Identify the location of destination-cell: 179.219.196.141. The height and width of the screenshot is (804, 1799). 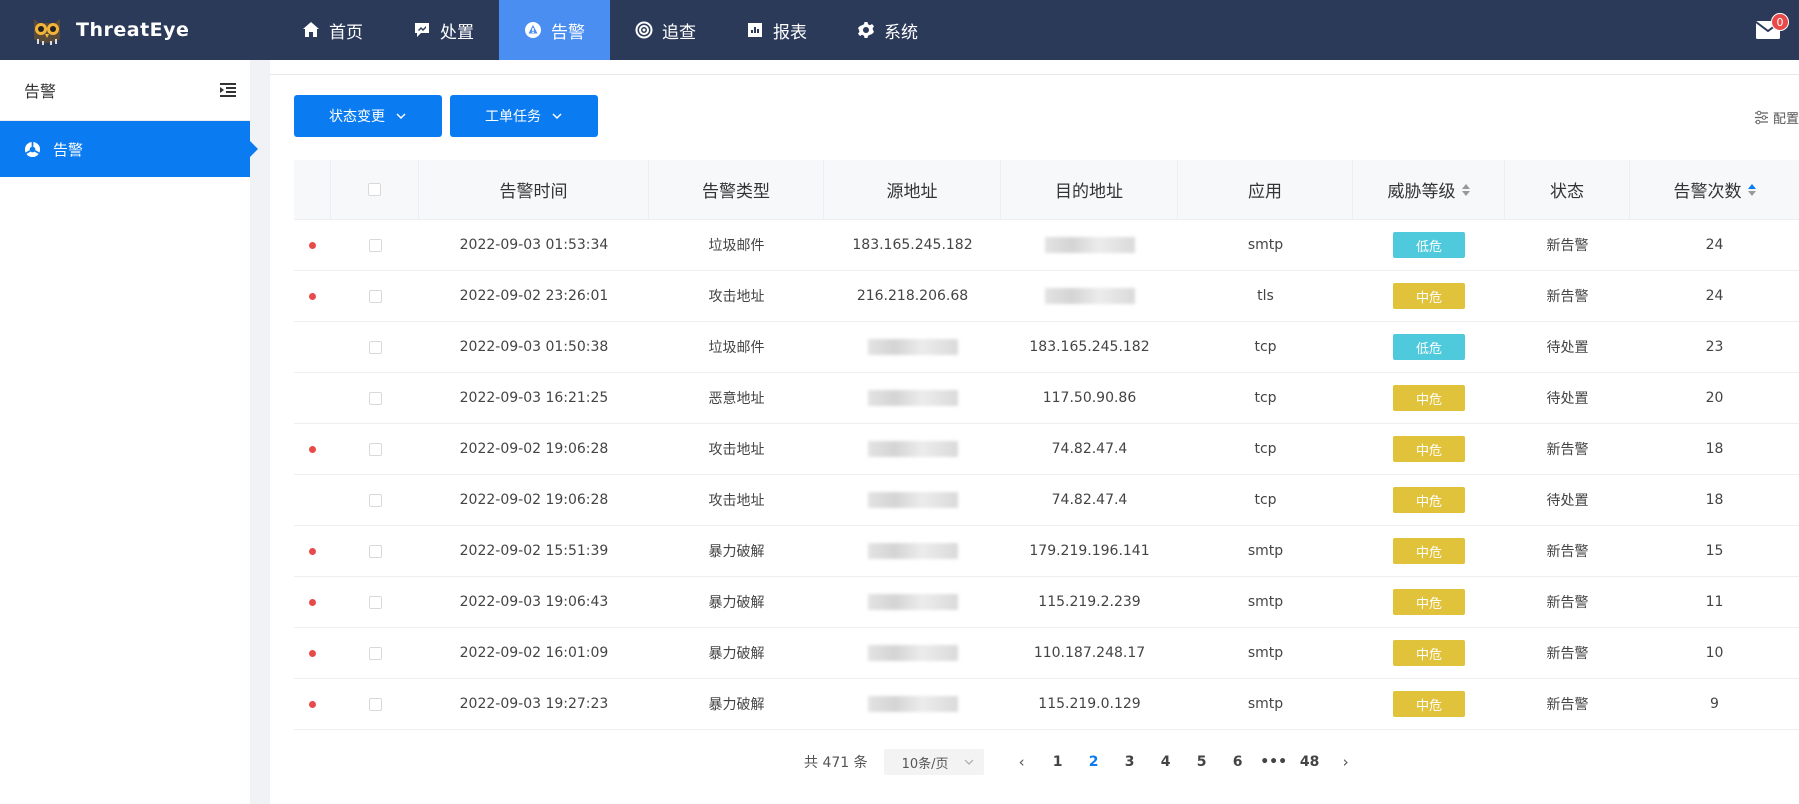
(1089, 551).